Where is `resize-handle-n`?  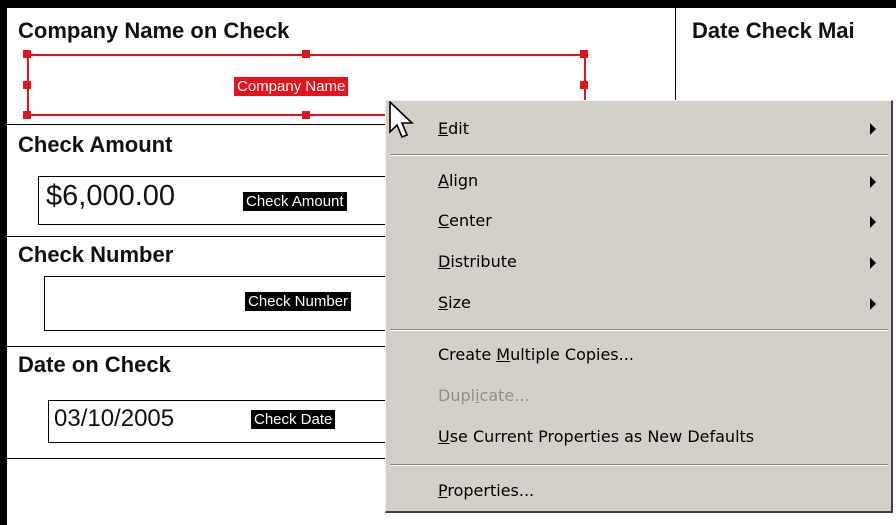
resize-handle-n is located at coordinates (306, 54).